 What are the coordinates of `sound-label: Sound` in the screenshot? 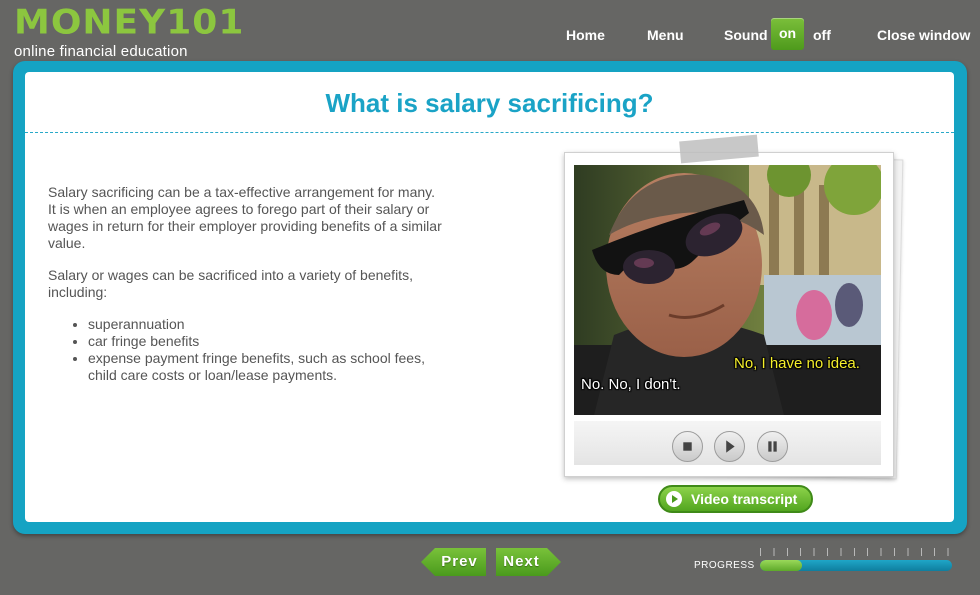 It's located at (746, 35).